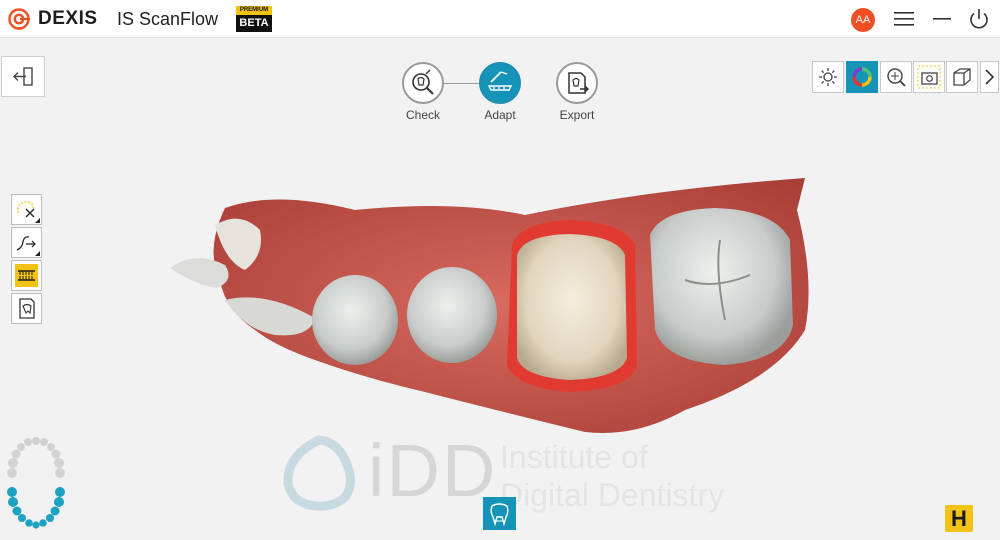 The image size is (1000, 540). Describe the element at coordinates (422, 115) in the screenshot. I see `step-check-label: Check` at that location.